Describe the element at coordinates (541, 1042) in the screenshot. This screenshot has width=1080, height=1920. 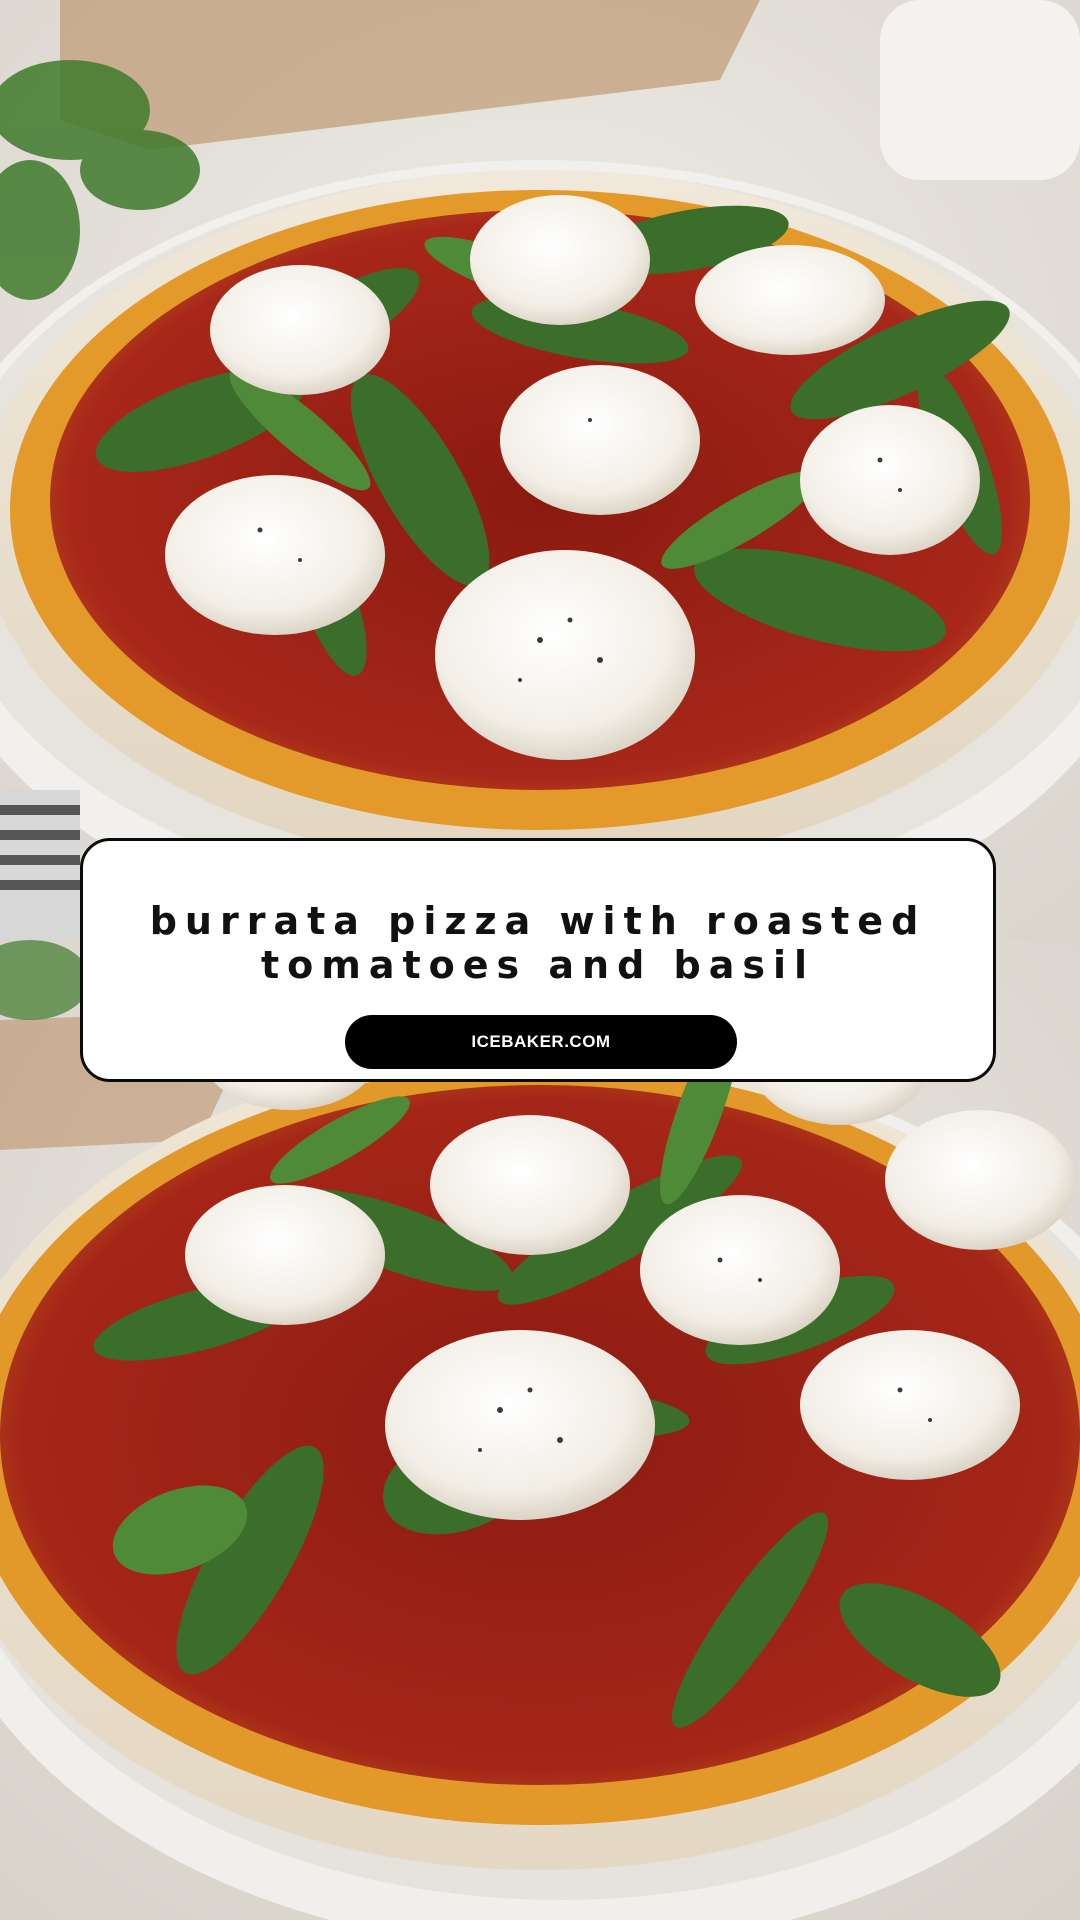
I see `site-link-button: ICEBAKER.COM` at that location.